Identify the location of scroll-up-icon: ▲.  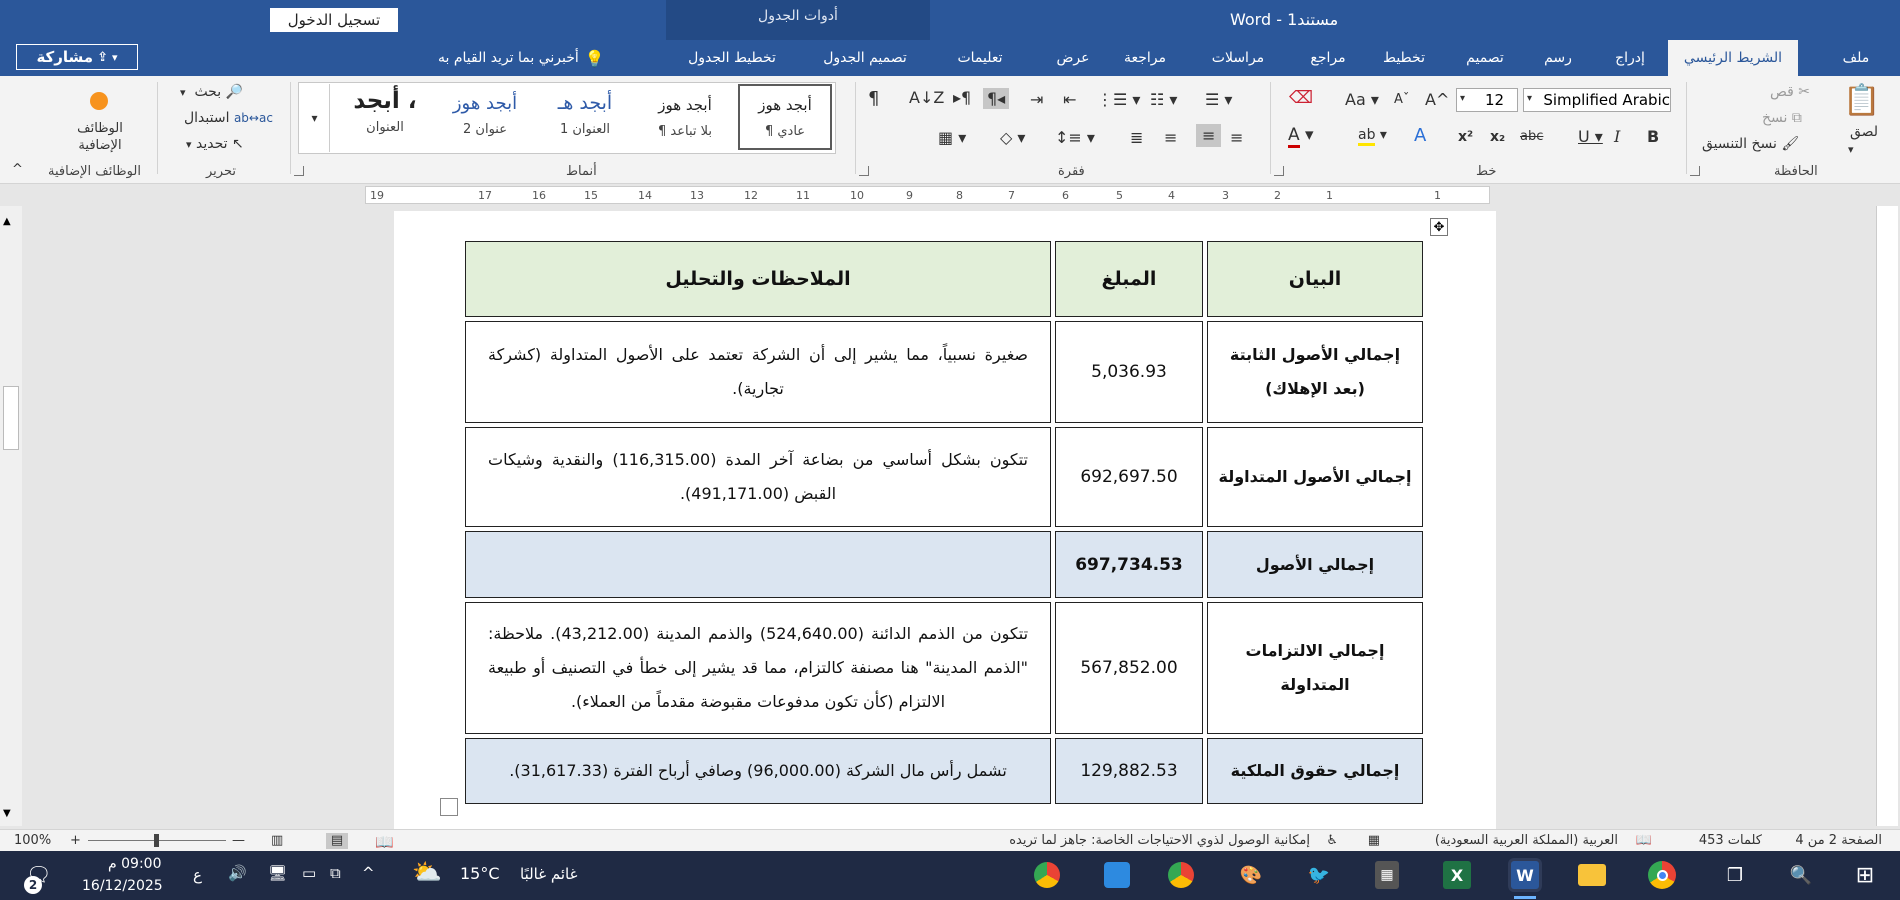
(7, 221).